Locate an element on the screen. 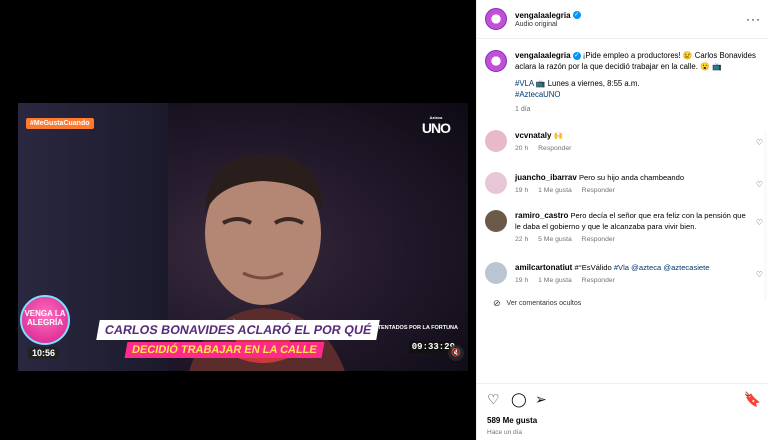 The width and height of the screenshot is (768, 440). header-names: vengalaalegria ✓ Audio original is located at coordinates (548, 19).